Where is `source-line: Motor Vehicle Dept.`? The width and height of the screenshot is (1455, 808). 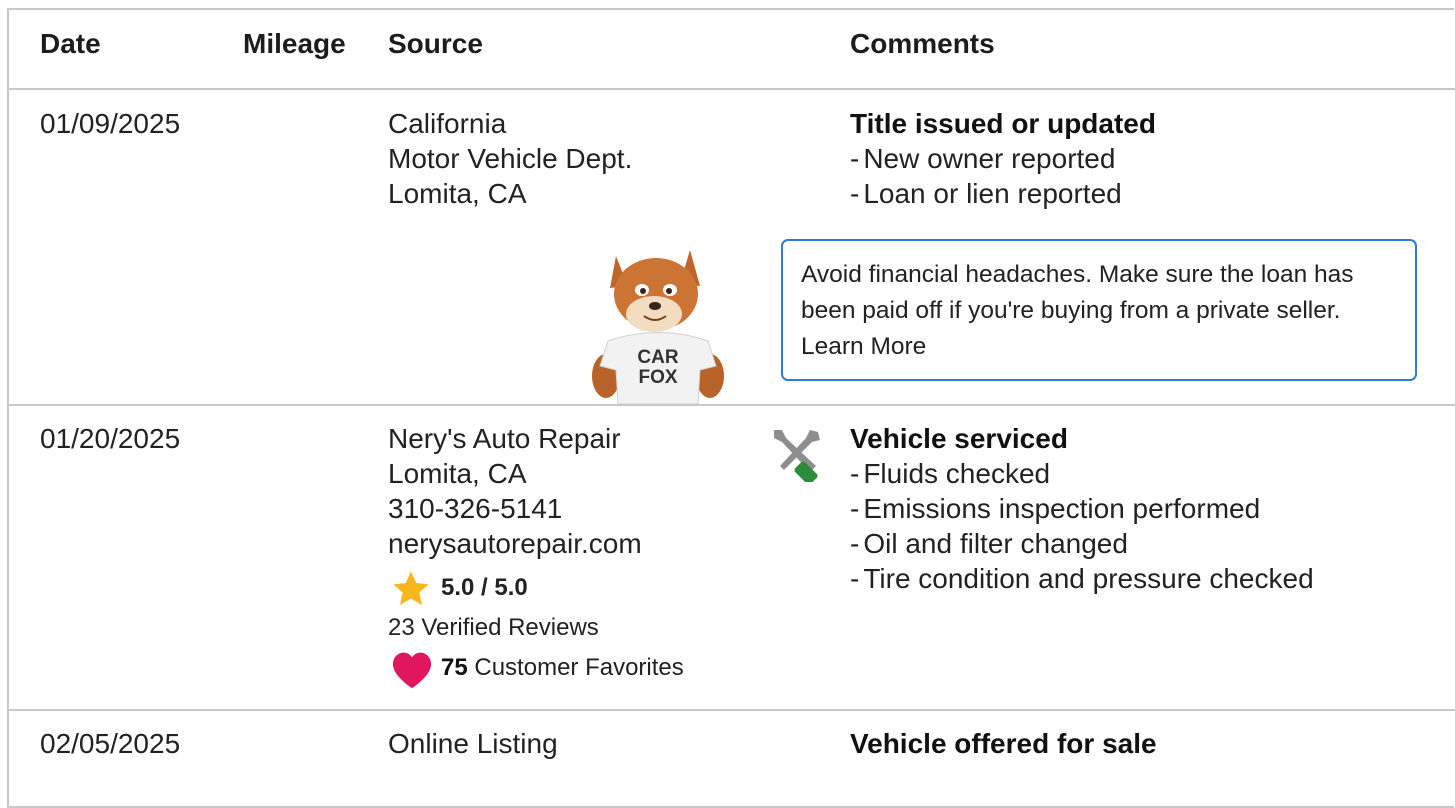
source-line: Motor Vehicle Dept. is located at coordinates (510, 158).